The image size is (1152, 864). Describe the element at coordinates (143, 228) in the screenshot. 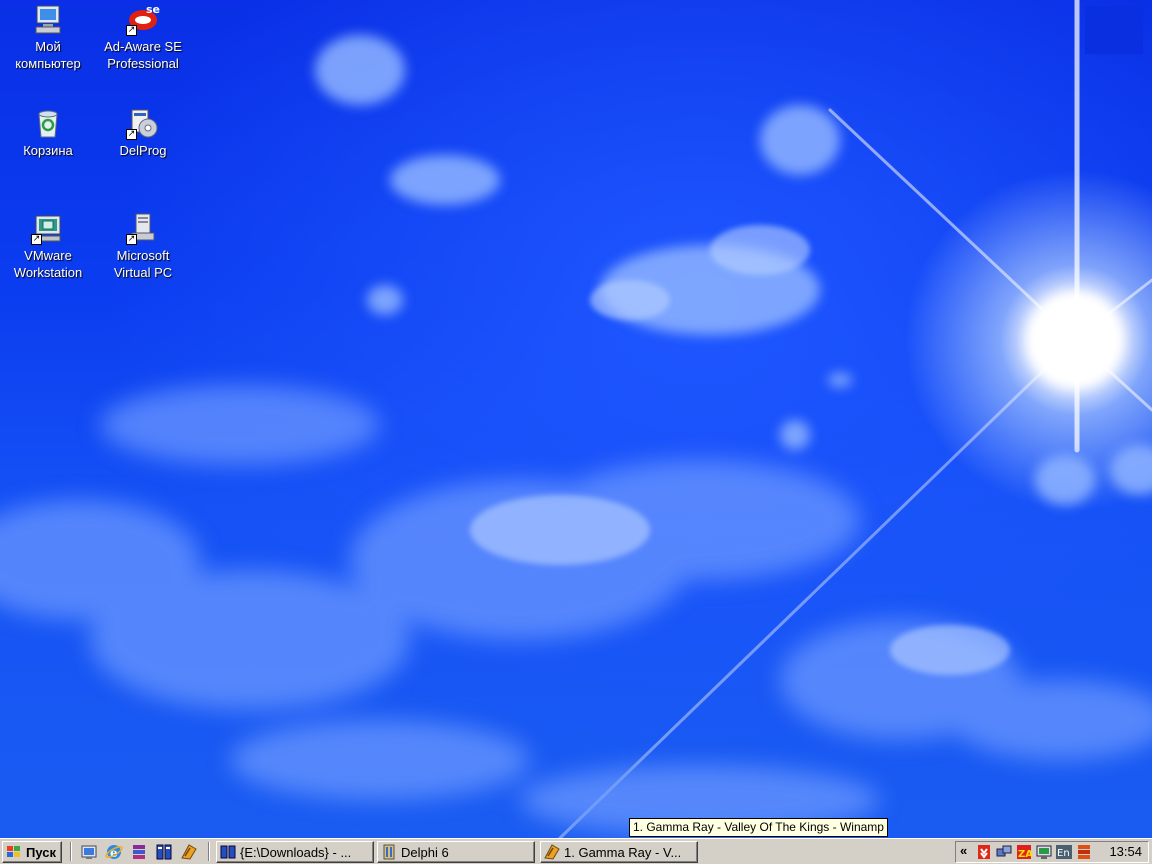

I see `virtual-pc-icon: ↗` at that location.